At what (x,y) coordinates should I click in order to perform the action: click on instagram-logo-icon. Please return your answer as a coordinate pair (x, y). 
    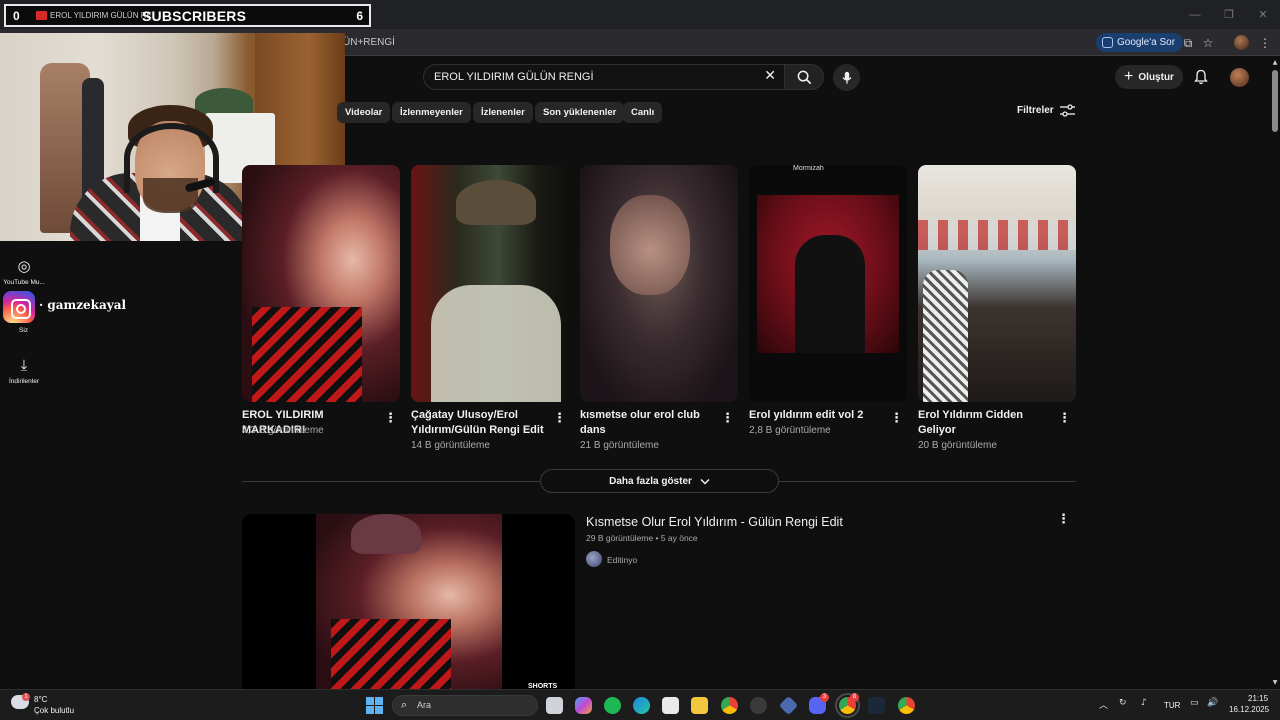
    Looking at the image, I should click on (19, 307).